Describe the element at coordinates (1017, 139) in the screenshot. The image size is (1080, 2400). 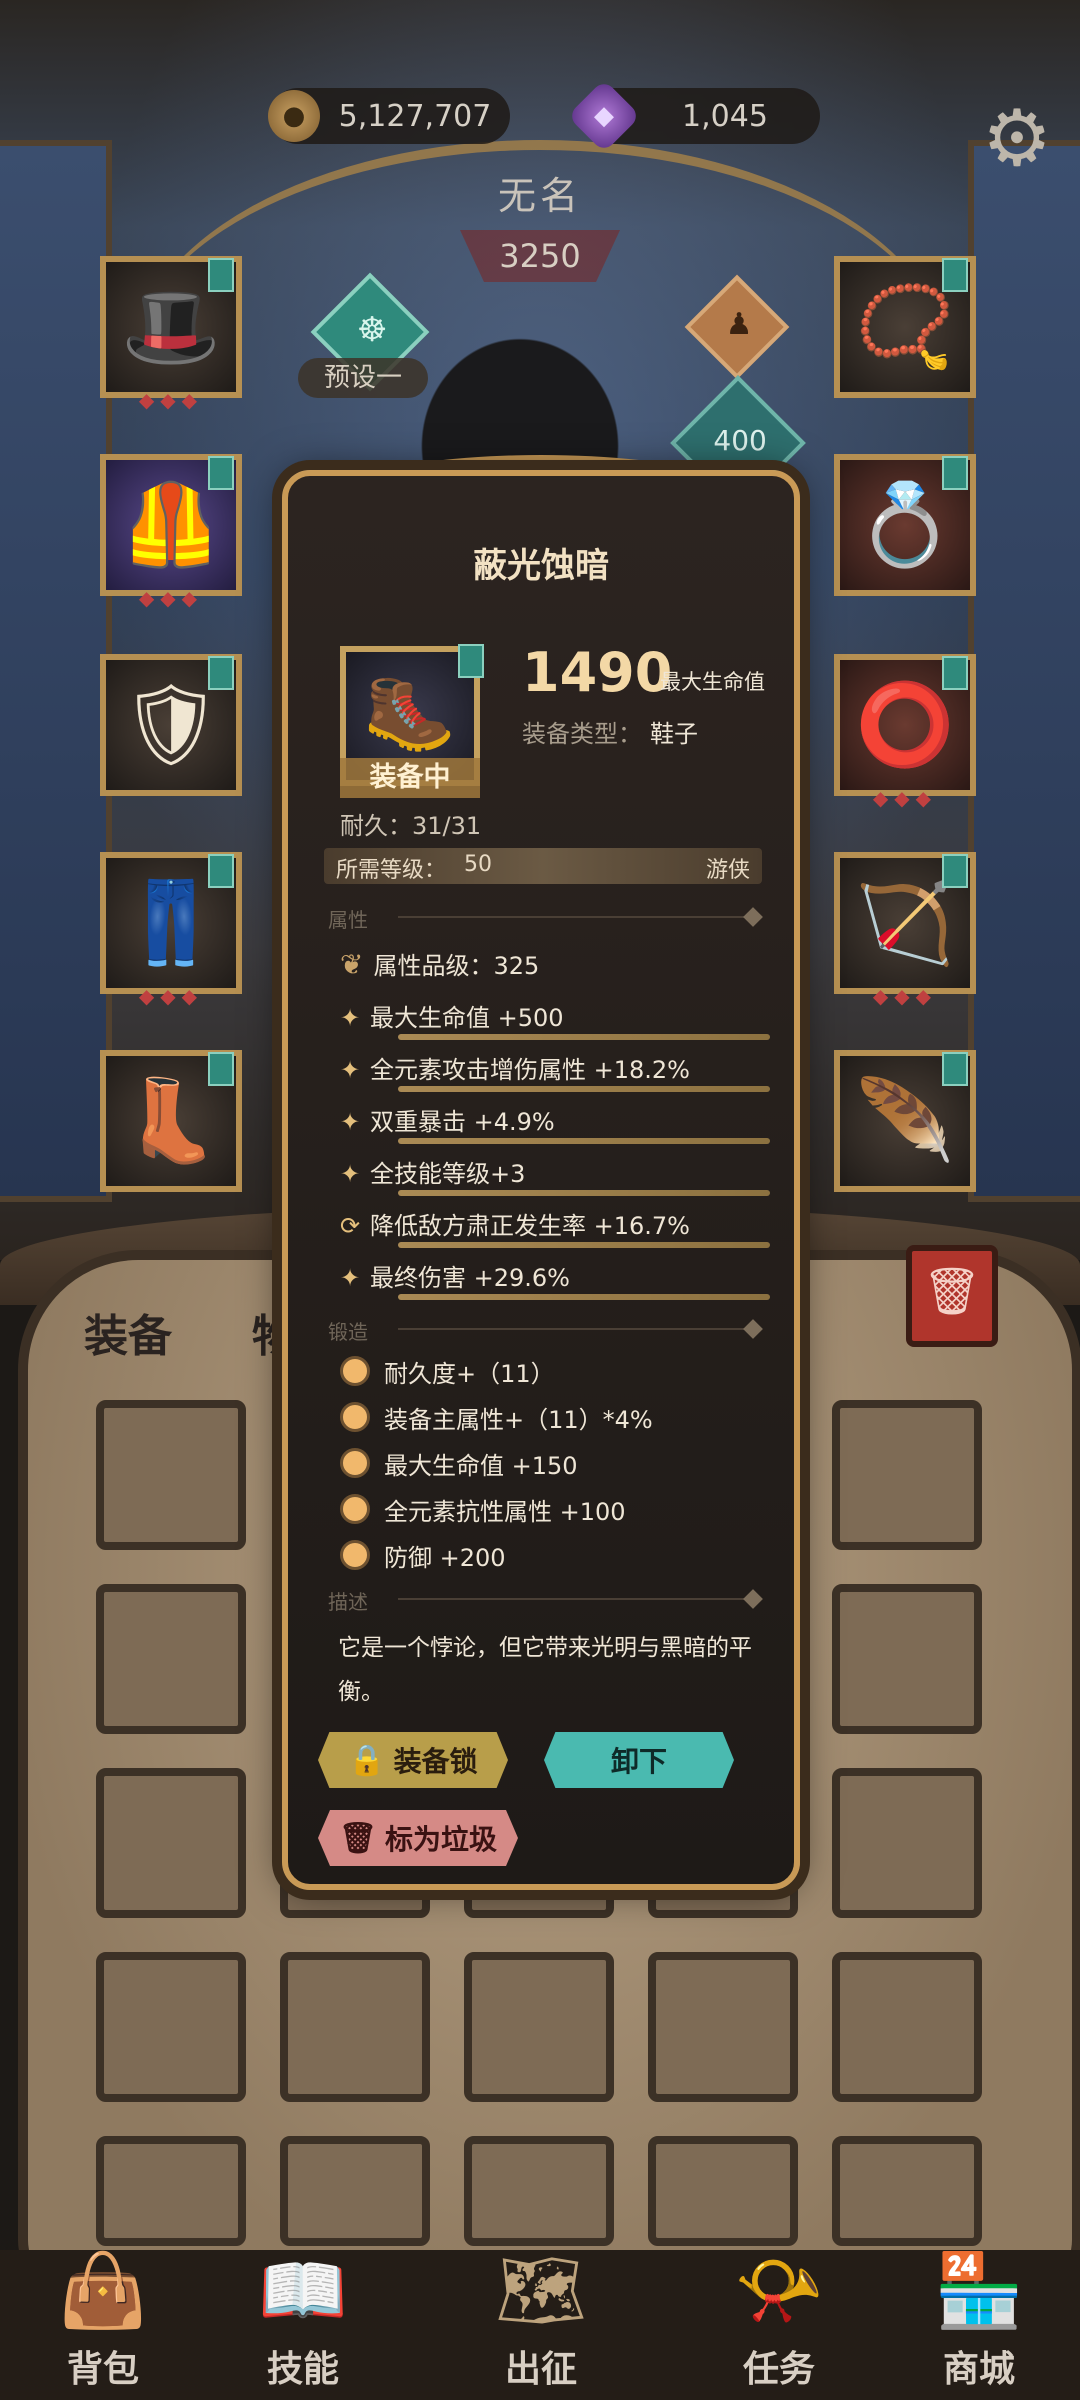
I see `gear-icon: ⚙` at that location.